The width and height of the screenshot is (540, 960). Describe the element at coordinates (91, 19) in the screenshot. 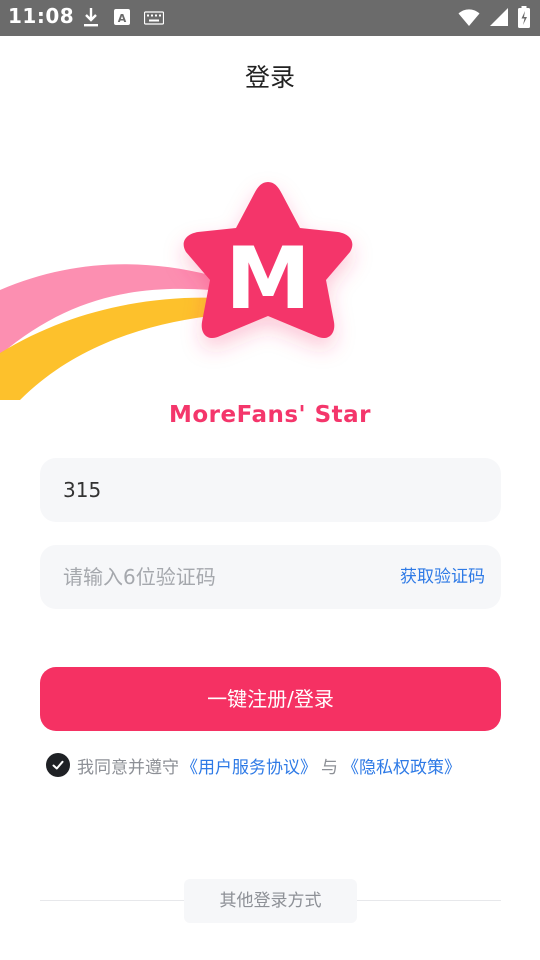

I see `download-icon` at that location.